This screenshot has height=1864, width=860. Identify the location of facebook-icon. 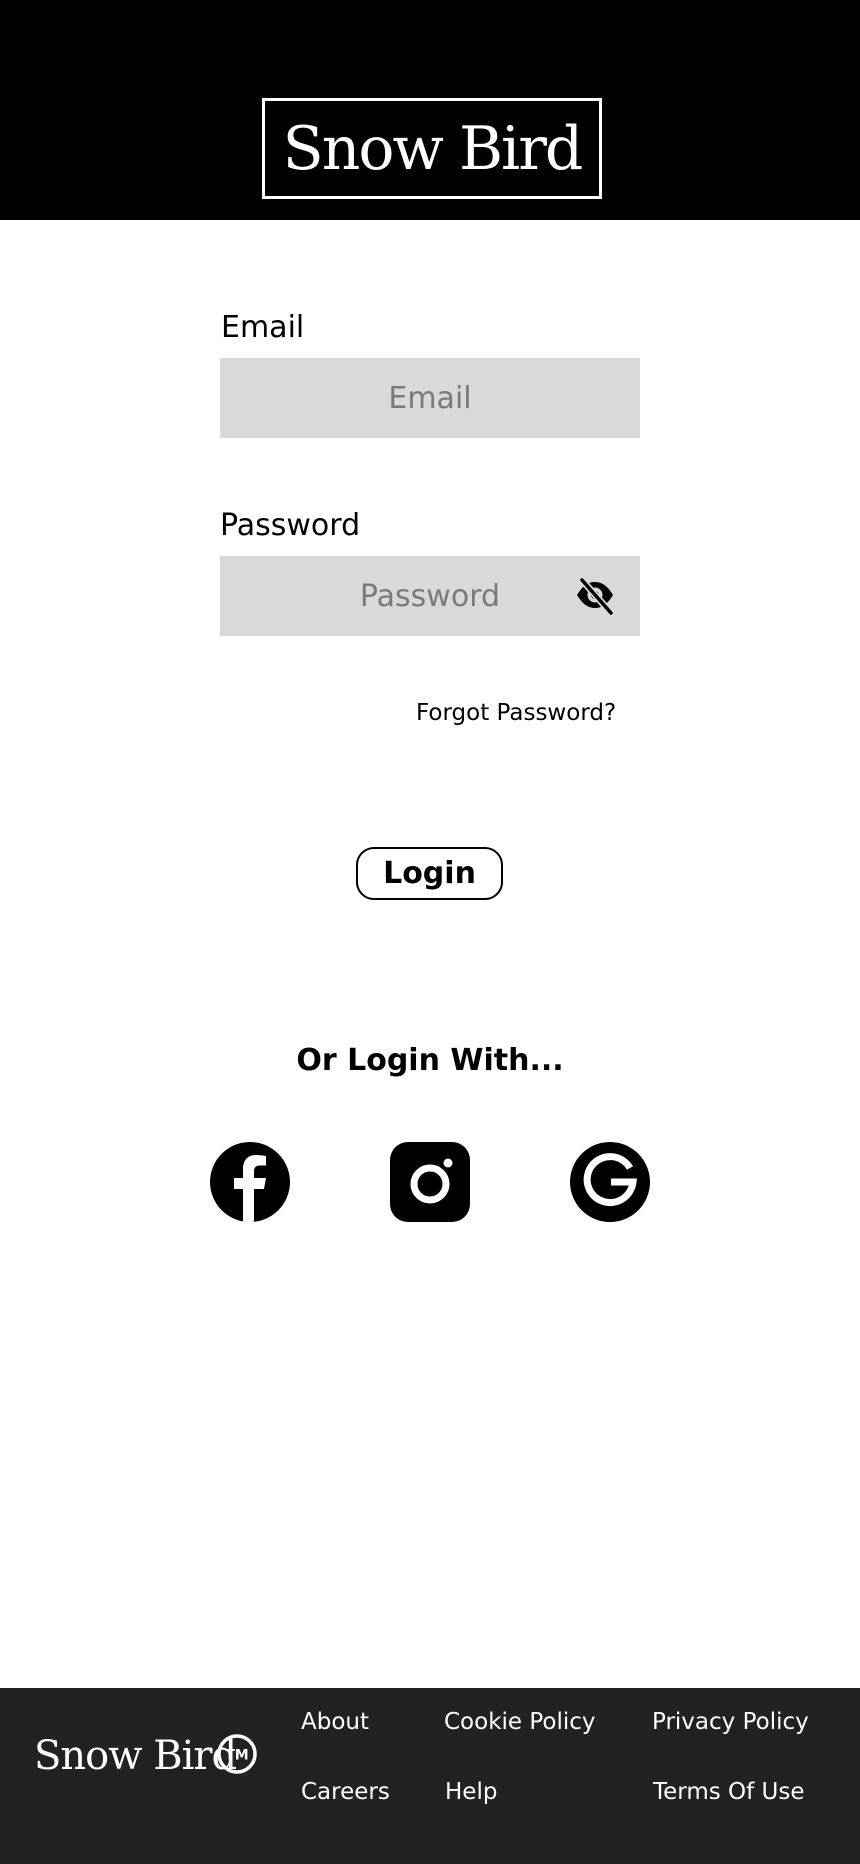
(250, 1182).